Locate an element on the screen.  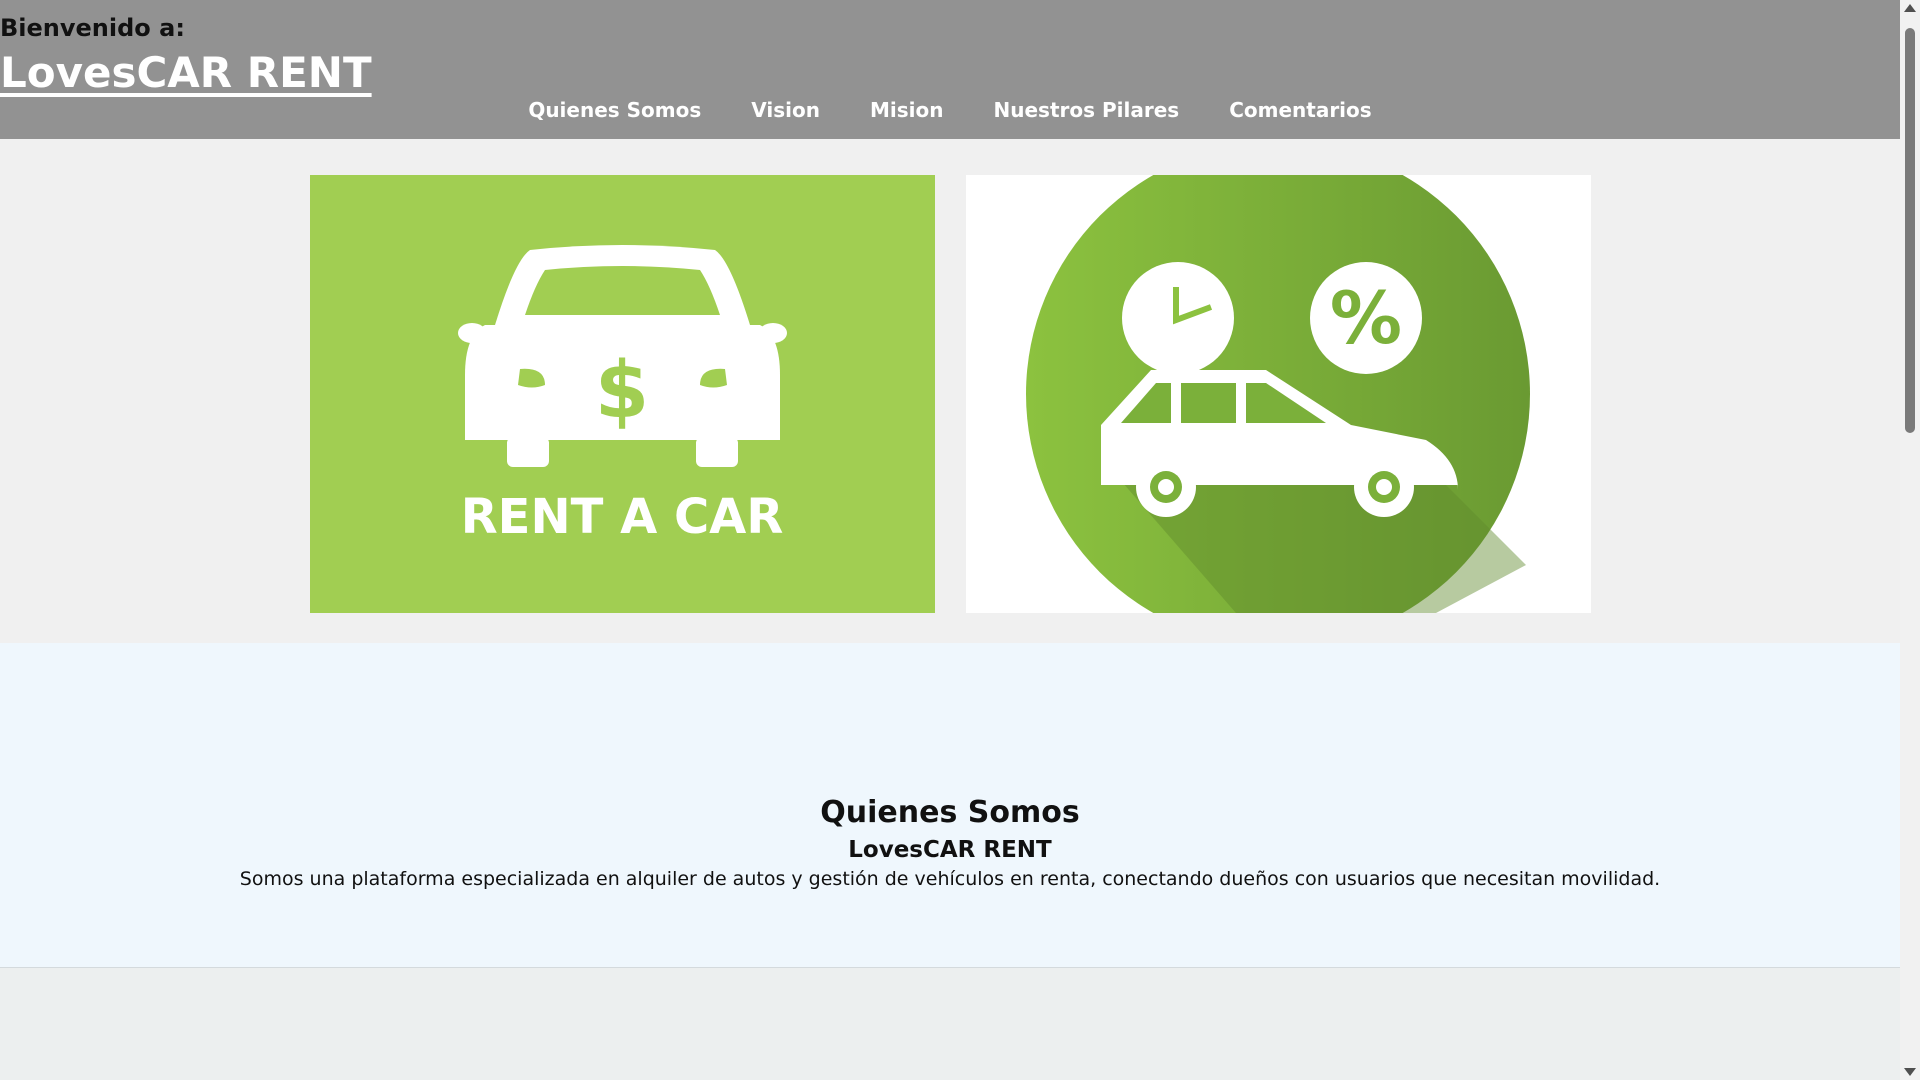
car-clock-percent-icon: % is located at coordinates (1278, 394).